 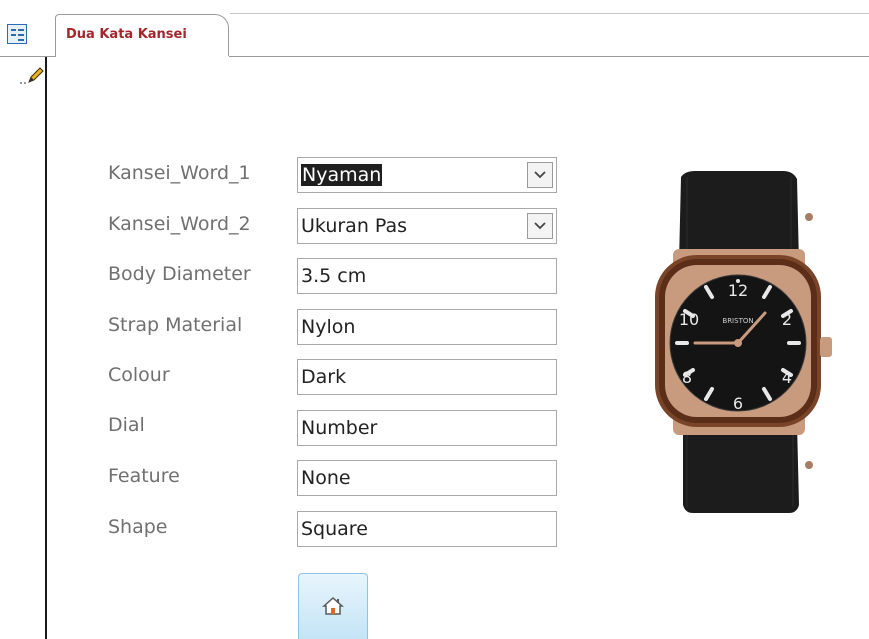 What do you see at coordinates (326, 478) in the screenshot?
I see `feature-value: None` at bounding box center [326, 478].